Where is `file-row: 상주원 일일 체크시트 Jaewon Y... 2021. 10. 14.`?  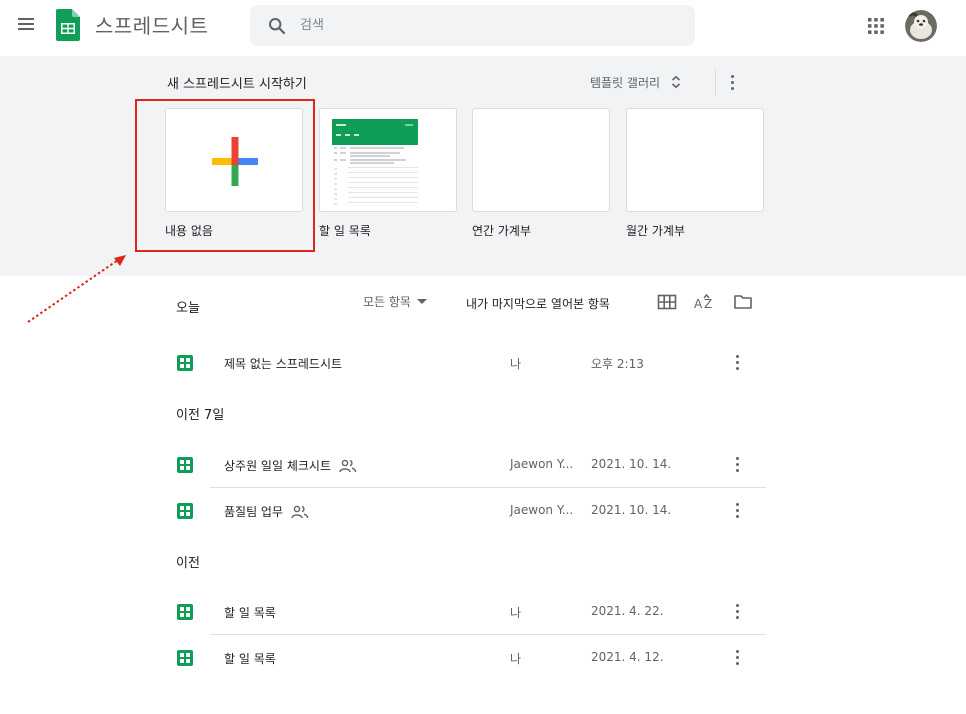
file-row: 상주원 일일 체크시트 Jaewon Y... 2021. 10. 14. is located at coordinates (463, 465).